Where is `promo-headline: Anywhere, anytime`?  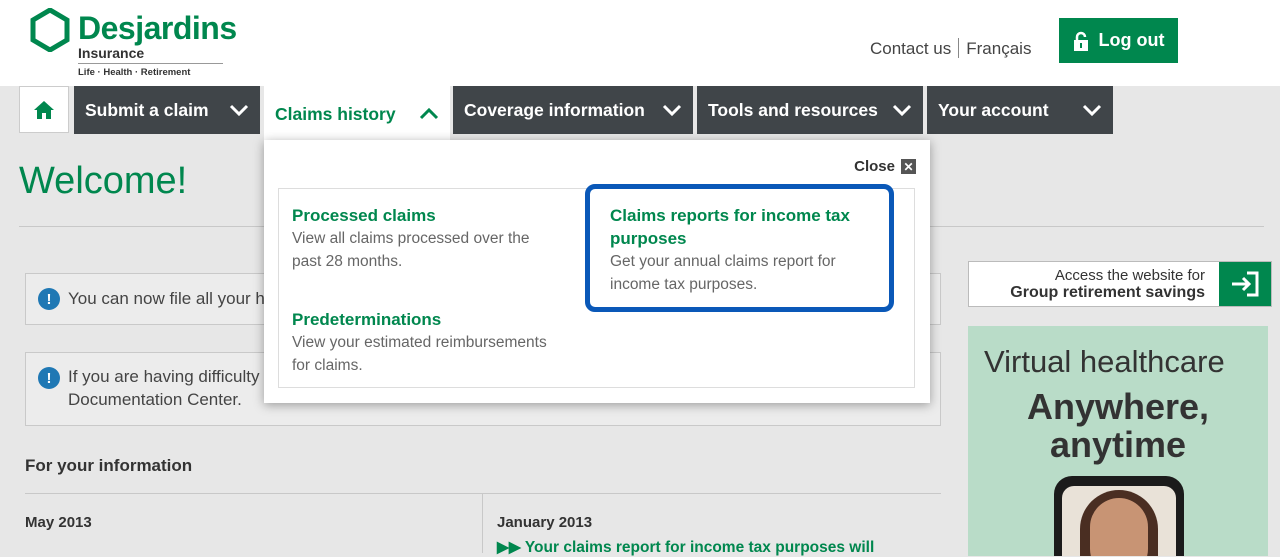
promo-headline: Anywhere, anytime is located at coordinates (1118, 426).